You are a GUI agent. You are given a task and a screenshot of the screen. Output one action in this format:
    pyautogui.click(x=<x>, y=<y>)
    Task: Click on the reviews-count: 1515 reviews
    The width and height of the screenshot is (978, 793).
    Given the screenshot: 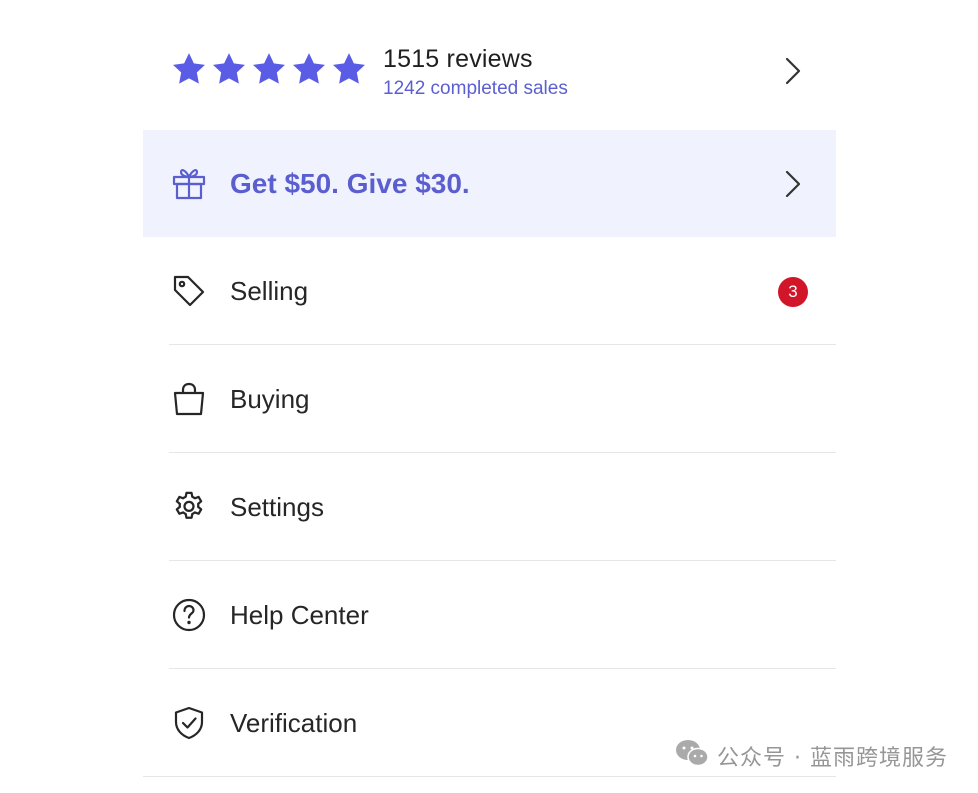 What is the action you would take?
    pyautogui.click(x=458, y=59)
    